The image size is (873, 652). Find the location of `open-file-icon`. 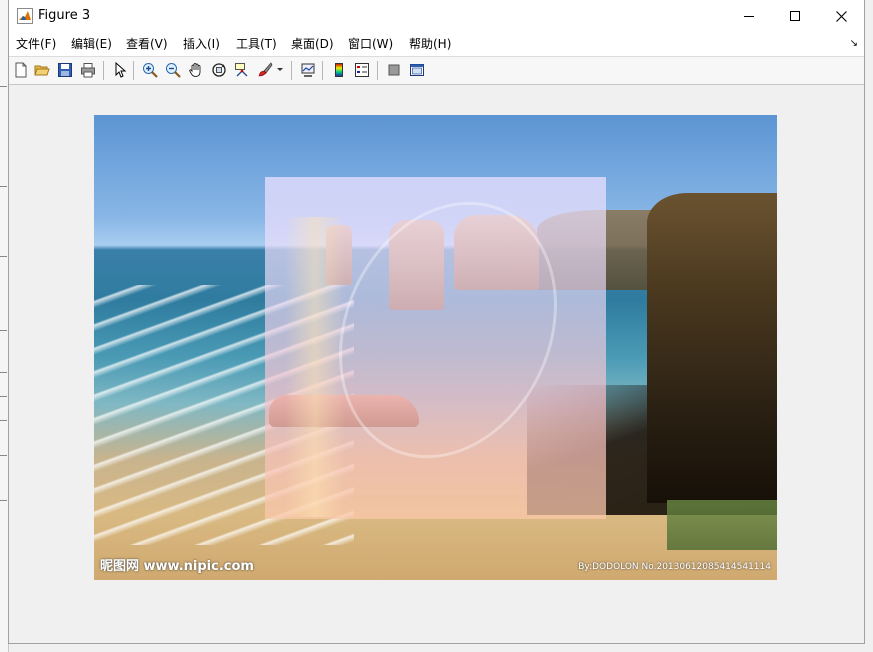

open-file-icon is located at coordinates (42, 70).